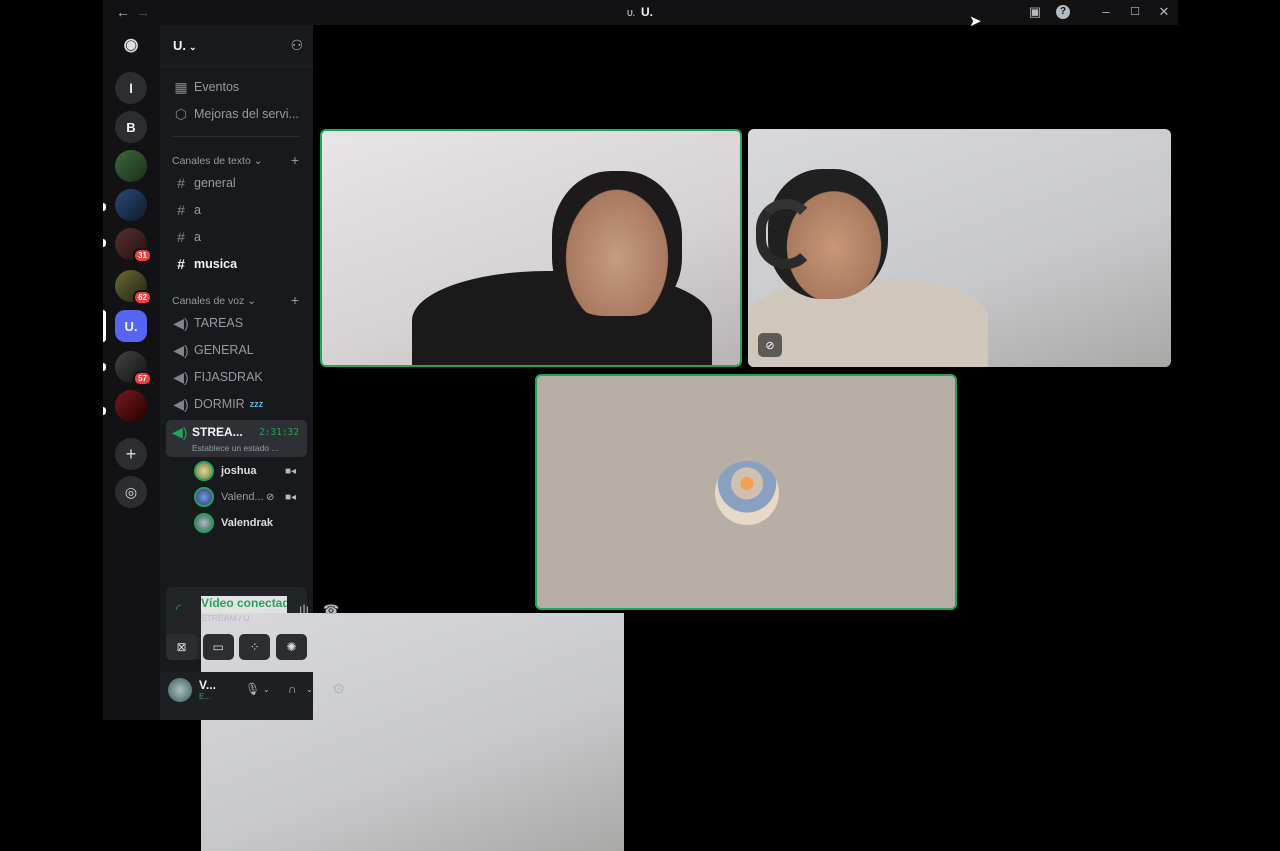  I want to click on title-bar: ← → U. U. ▣ ? – ☐ ✕, so click(640, 12).